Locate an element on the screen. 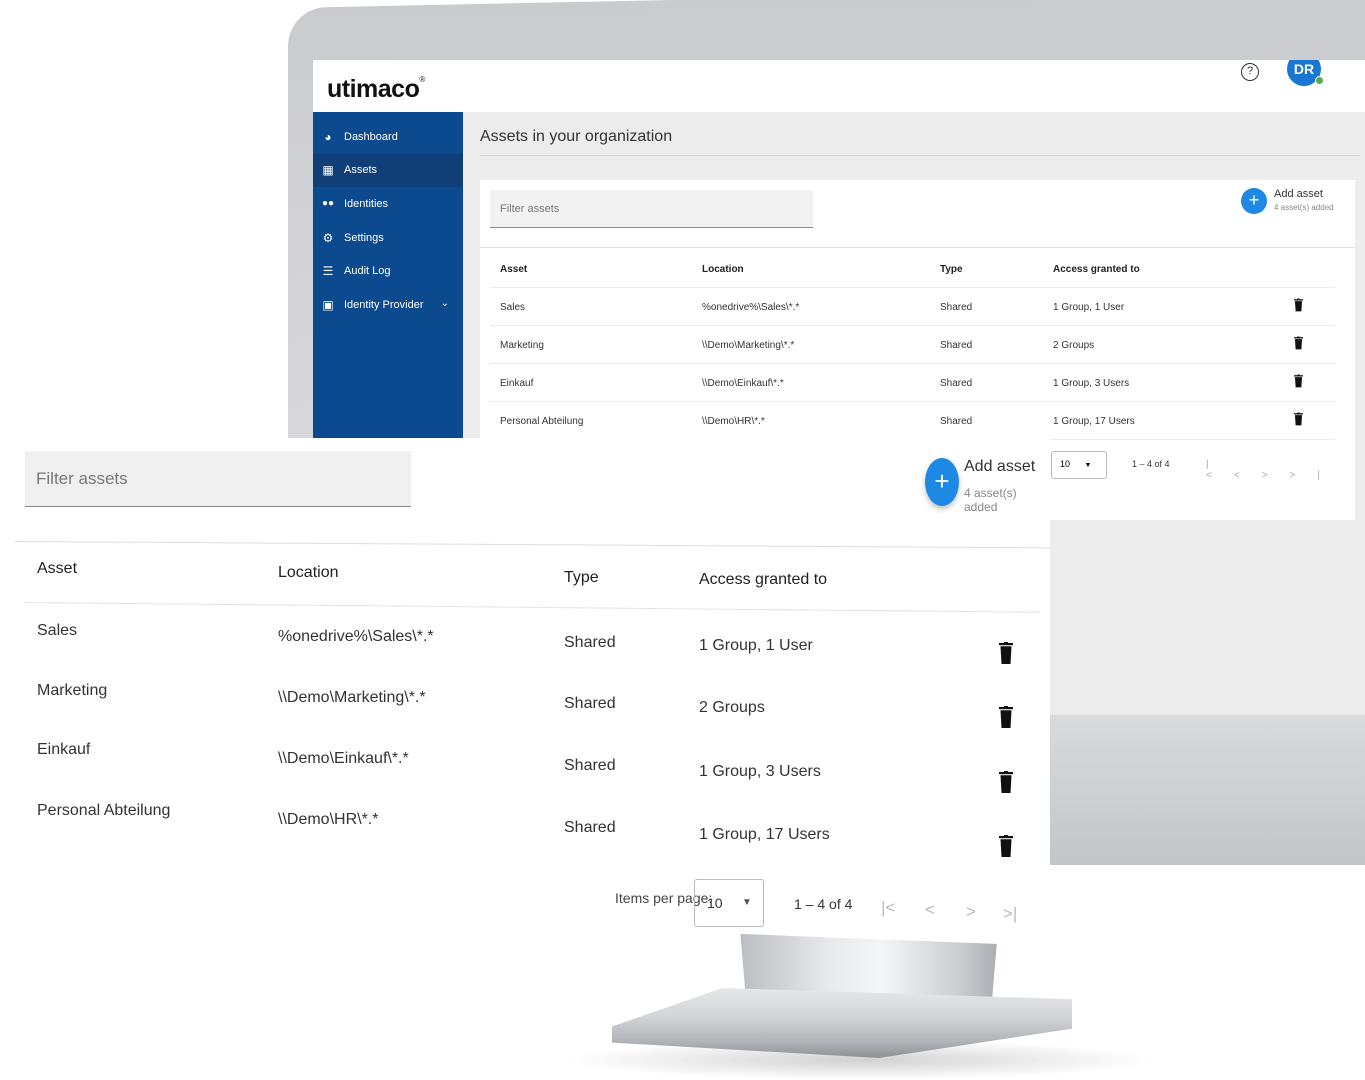 The height and width of the screenshot is (1080, 1365). sidebar-item-label: Identities is located at coordinates (366, 203).